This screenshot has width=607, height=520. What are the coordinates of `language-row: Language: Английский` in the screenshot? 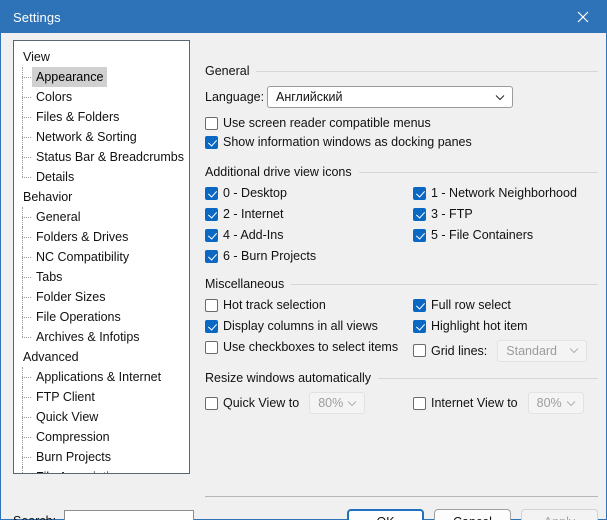 It's located at (401, 97).